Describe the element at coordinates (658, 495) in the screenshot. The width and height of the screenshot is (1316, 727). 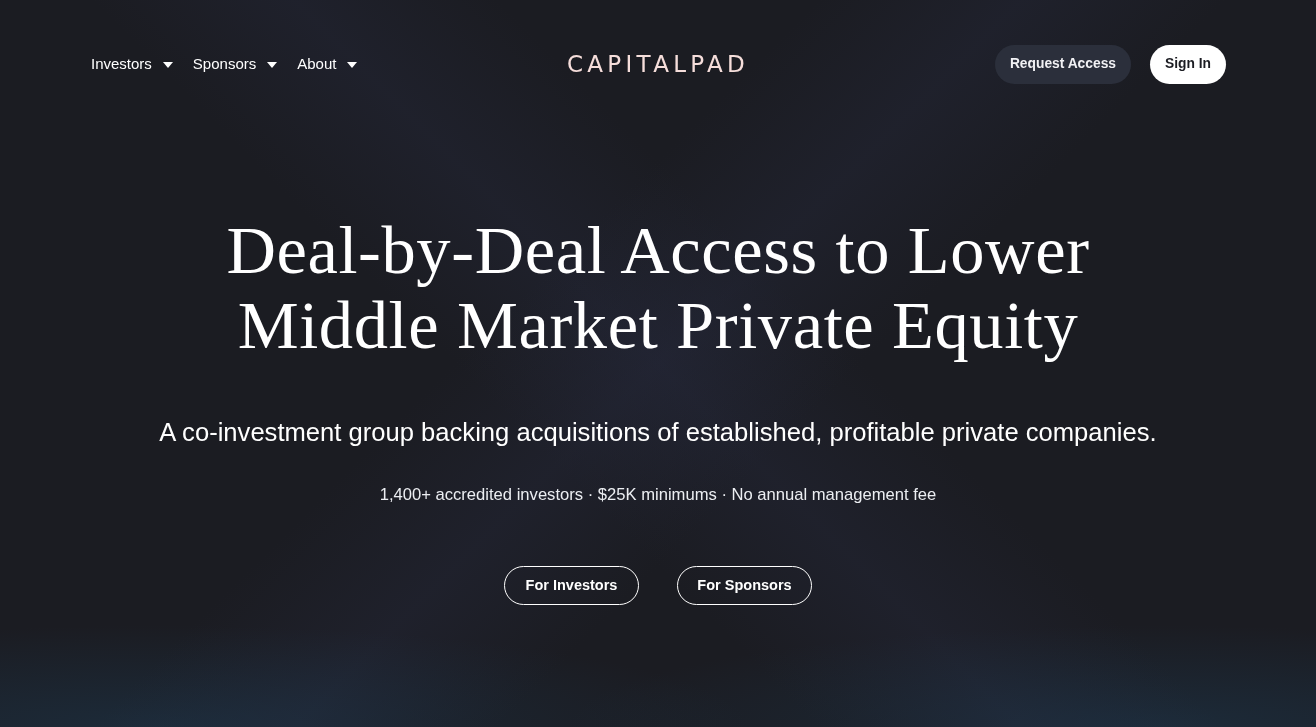
I see `hero-stats: 1,400+ accredited investors · $25K minimums · No annual management fee` at that location.